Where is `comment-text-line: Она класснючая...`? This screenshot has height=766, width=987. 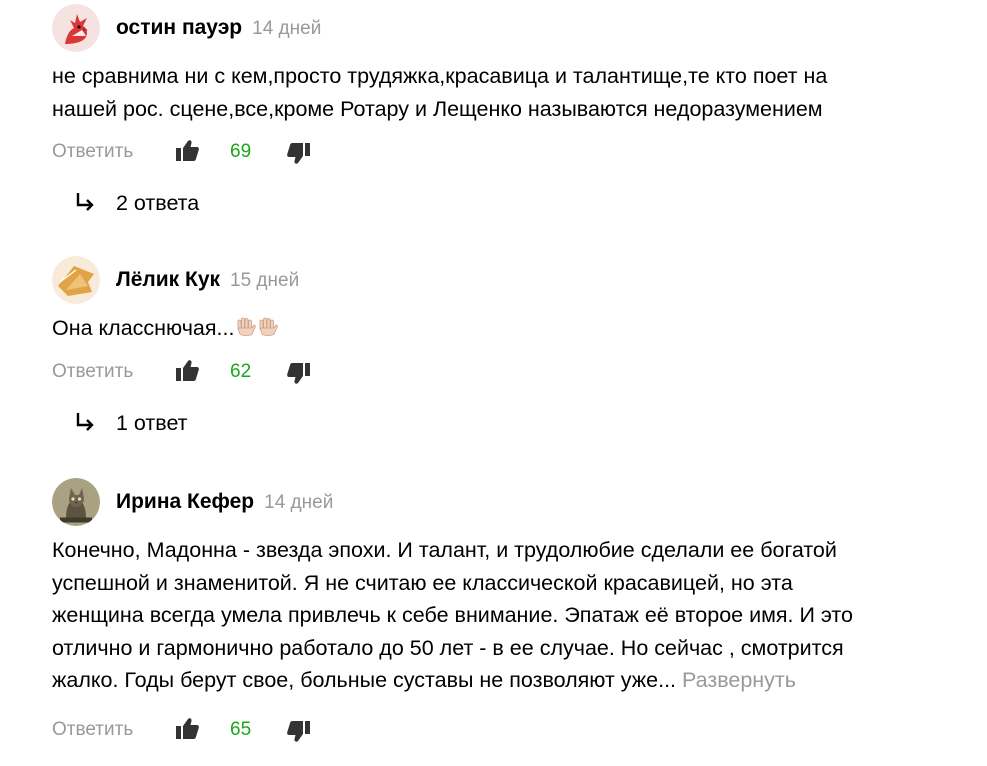 comment-text-line: Она класснючая... is located at coordinates (512, 330).